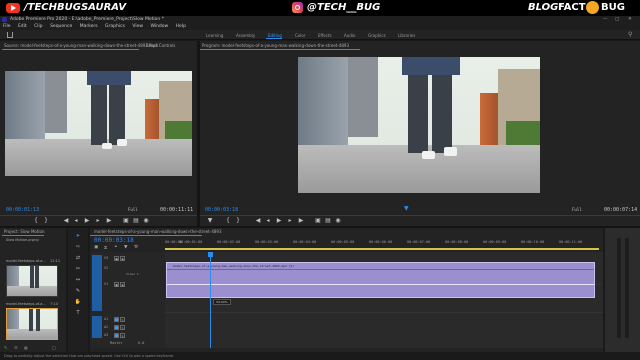 Image resolution: width=640 pixels, height=360 pixels. Describe the element at coordinates (116, 247) in the screenshot. I see `linked-selection-icon: ⚭` at that location.